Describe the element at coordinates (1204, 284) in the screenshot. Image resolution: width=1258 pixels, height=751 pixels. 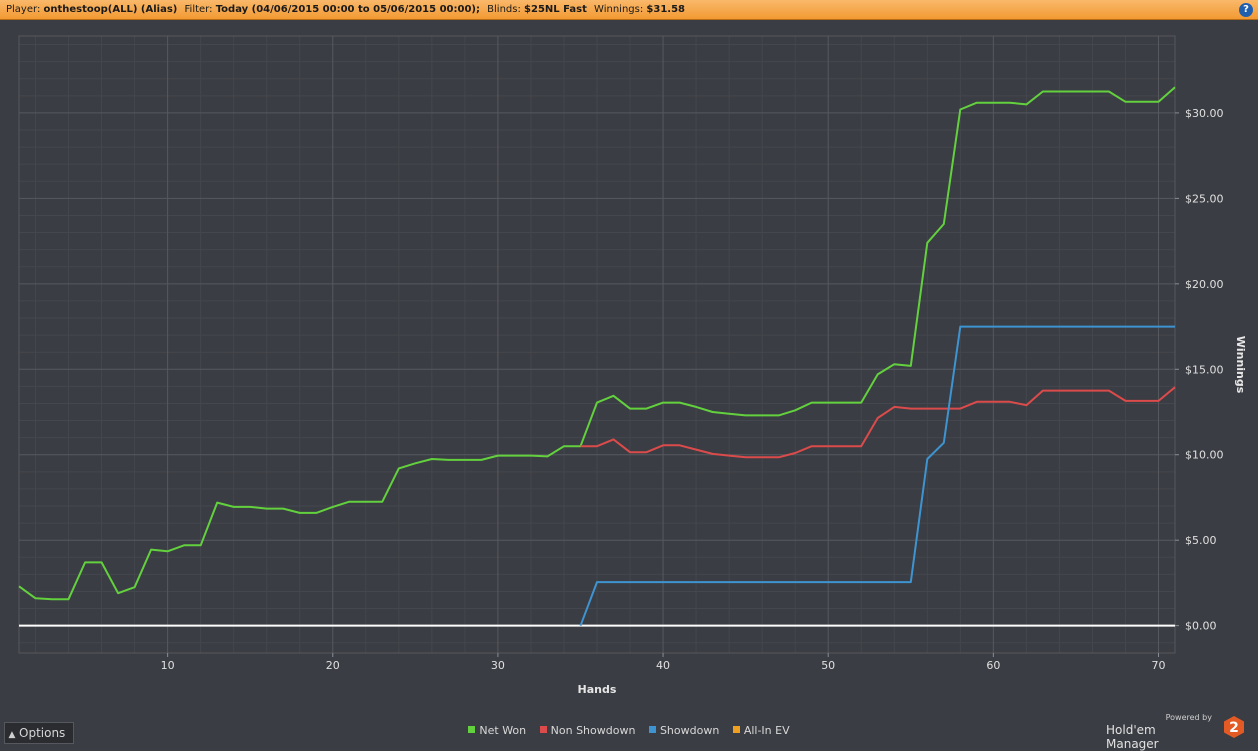
I see `y-tick-label: $20.00` at that location.